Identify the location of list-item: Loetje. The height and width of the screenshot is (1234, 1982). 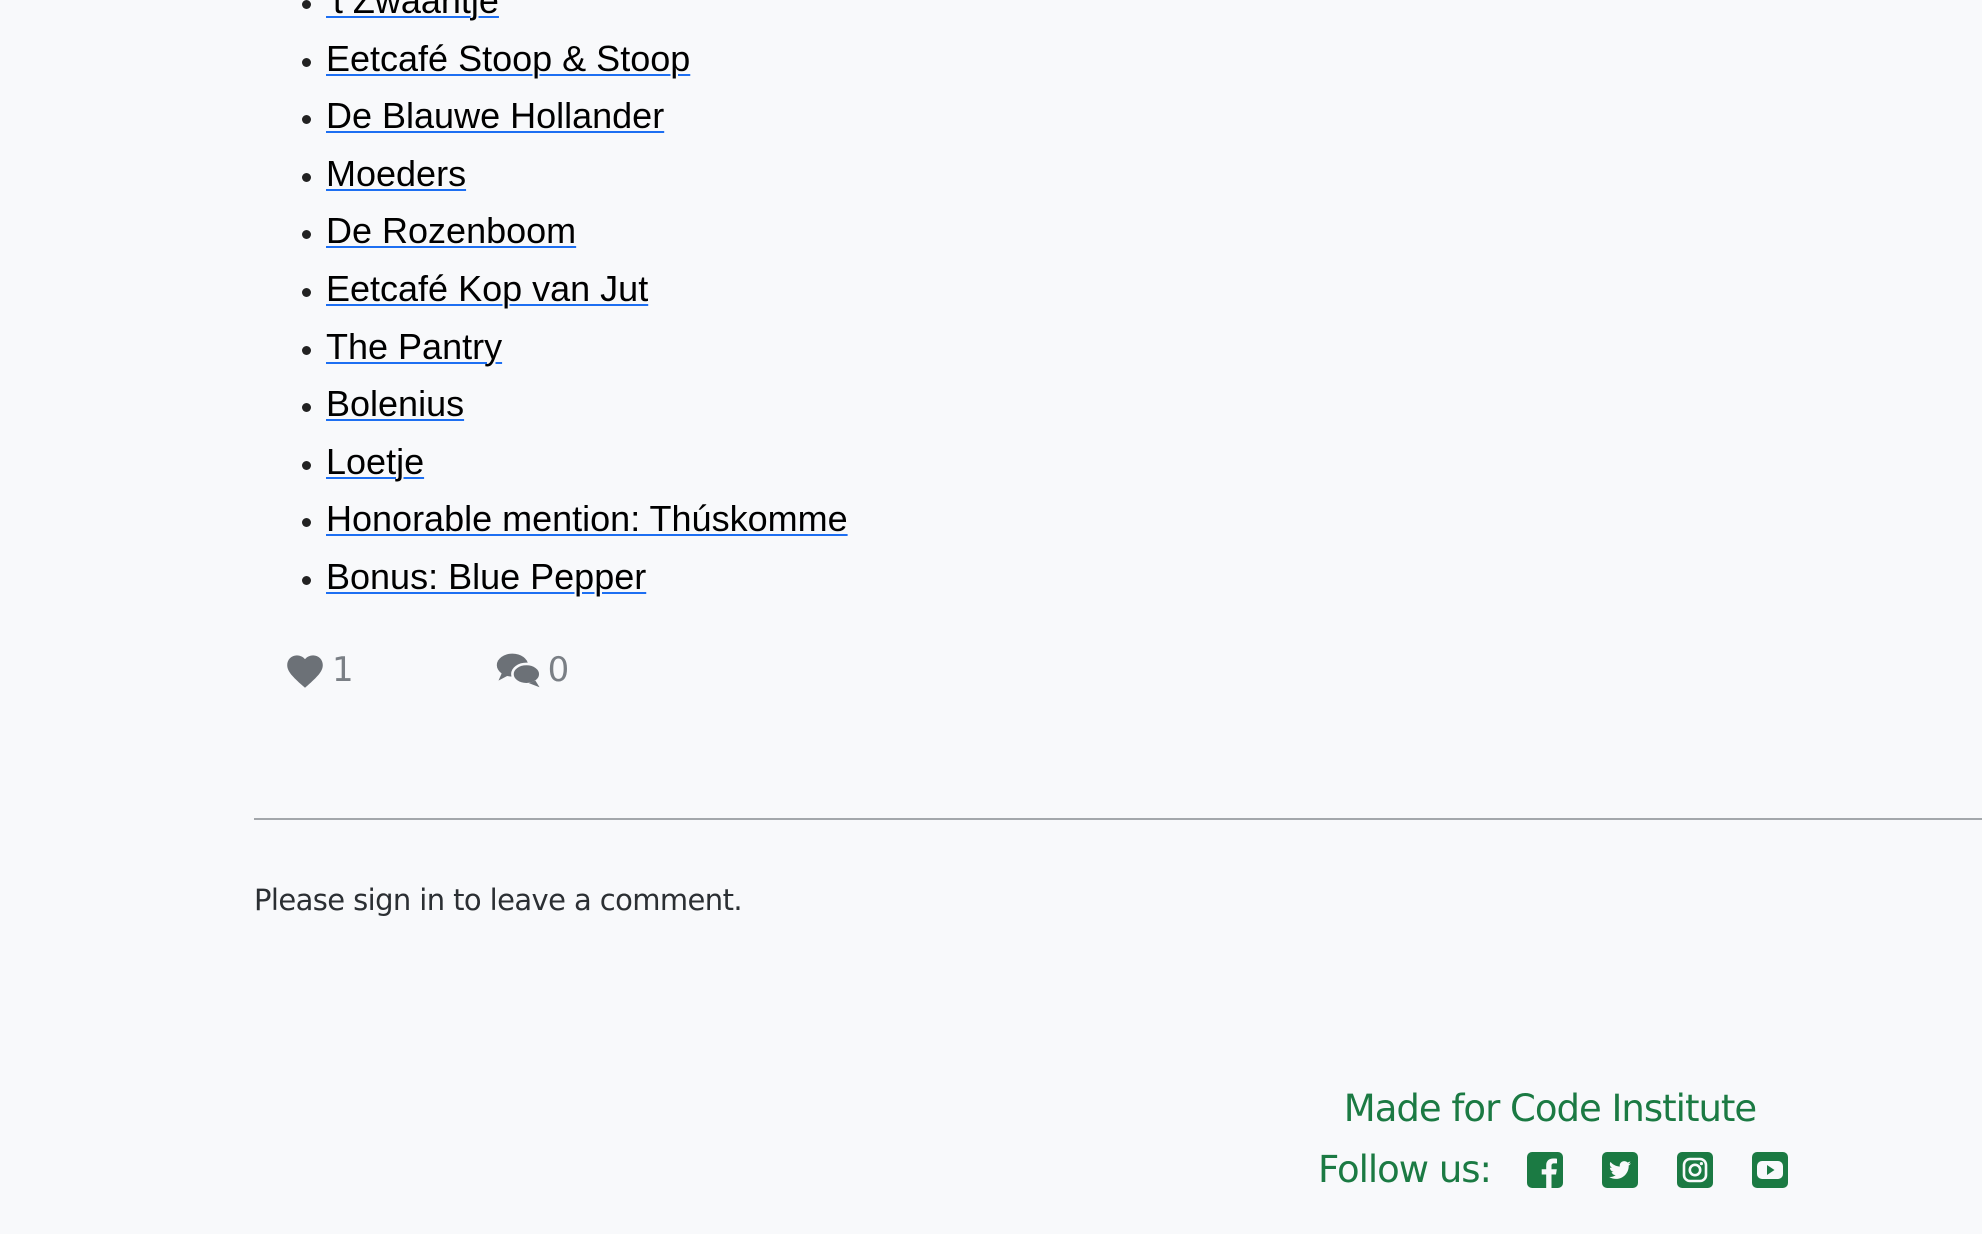
(587, 462).